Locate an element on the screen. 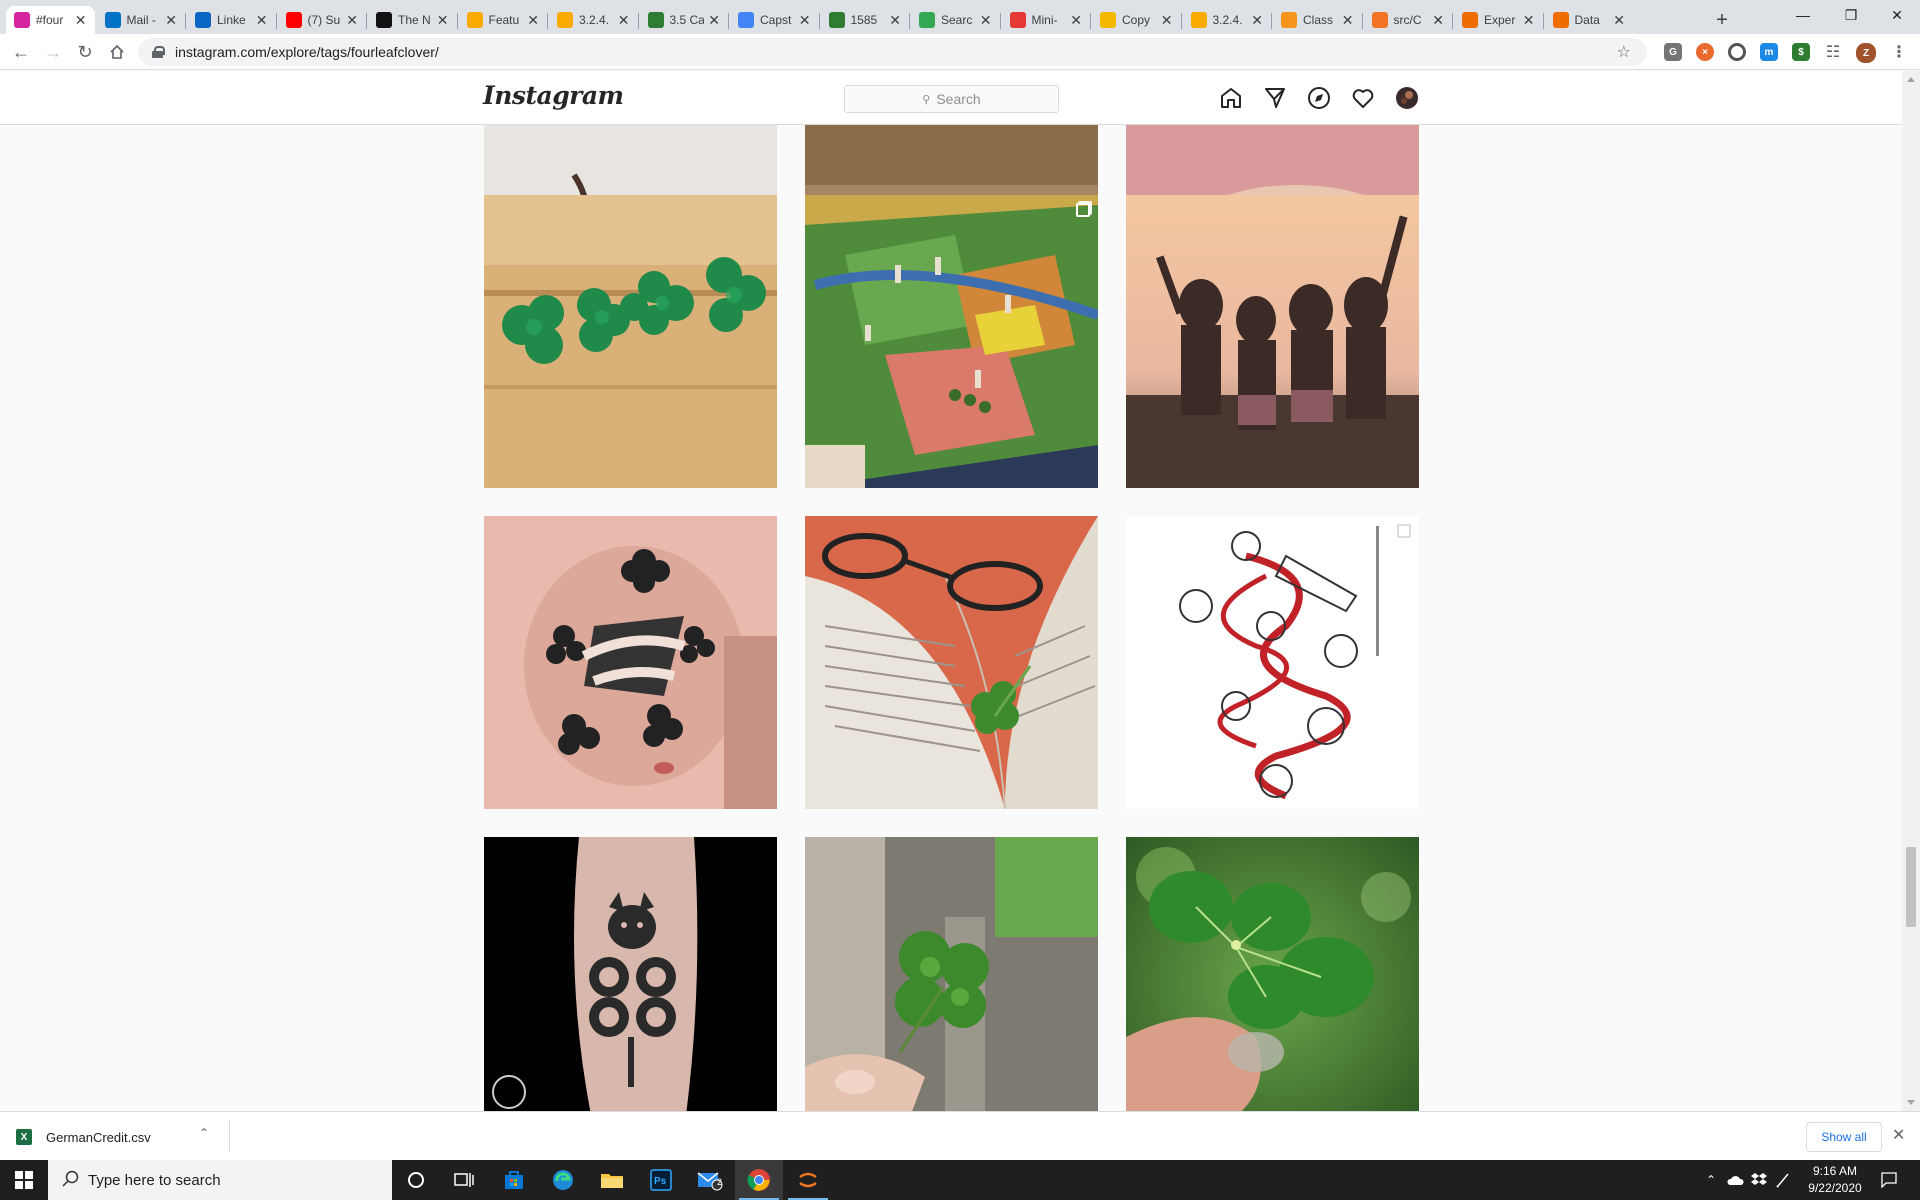 Image resolution: width=1920 pixels, height=1200 pixels. new-tab-button: + is located at coordinates (1722, 20).